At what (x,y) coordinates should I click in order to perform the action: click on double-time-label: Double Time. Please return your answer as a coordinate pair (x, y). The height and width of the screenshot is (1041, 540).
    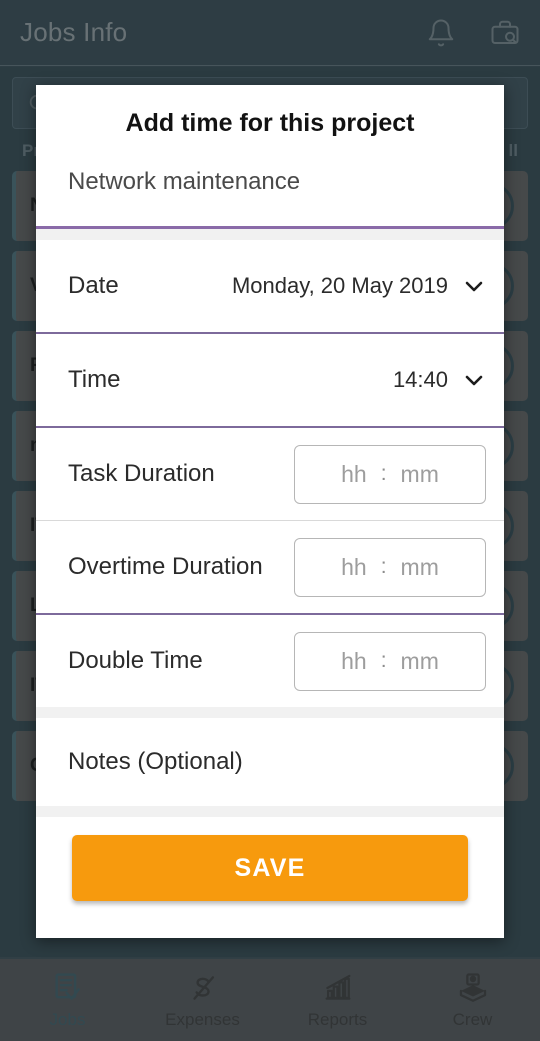
    Looking at the image, I should click on (135, 660).